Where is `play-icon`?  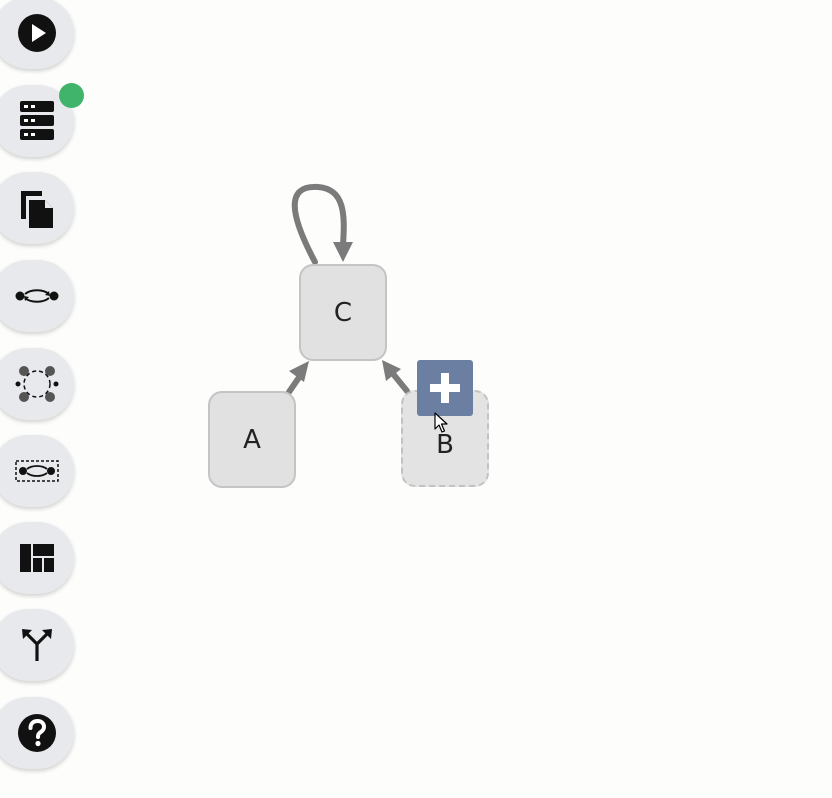 play-icon is located at coordinates (37, 33).